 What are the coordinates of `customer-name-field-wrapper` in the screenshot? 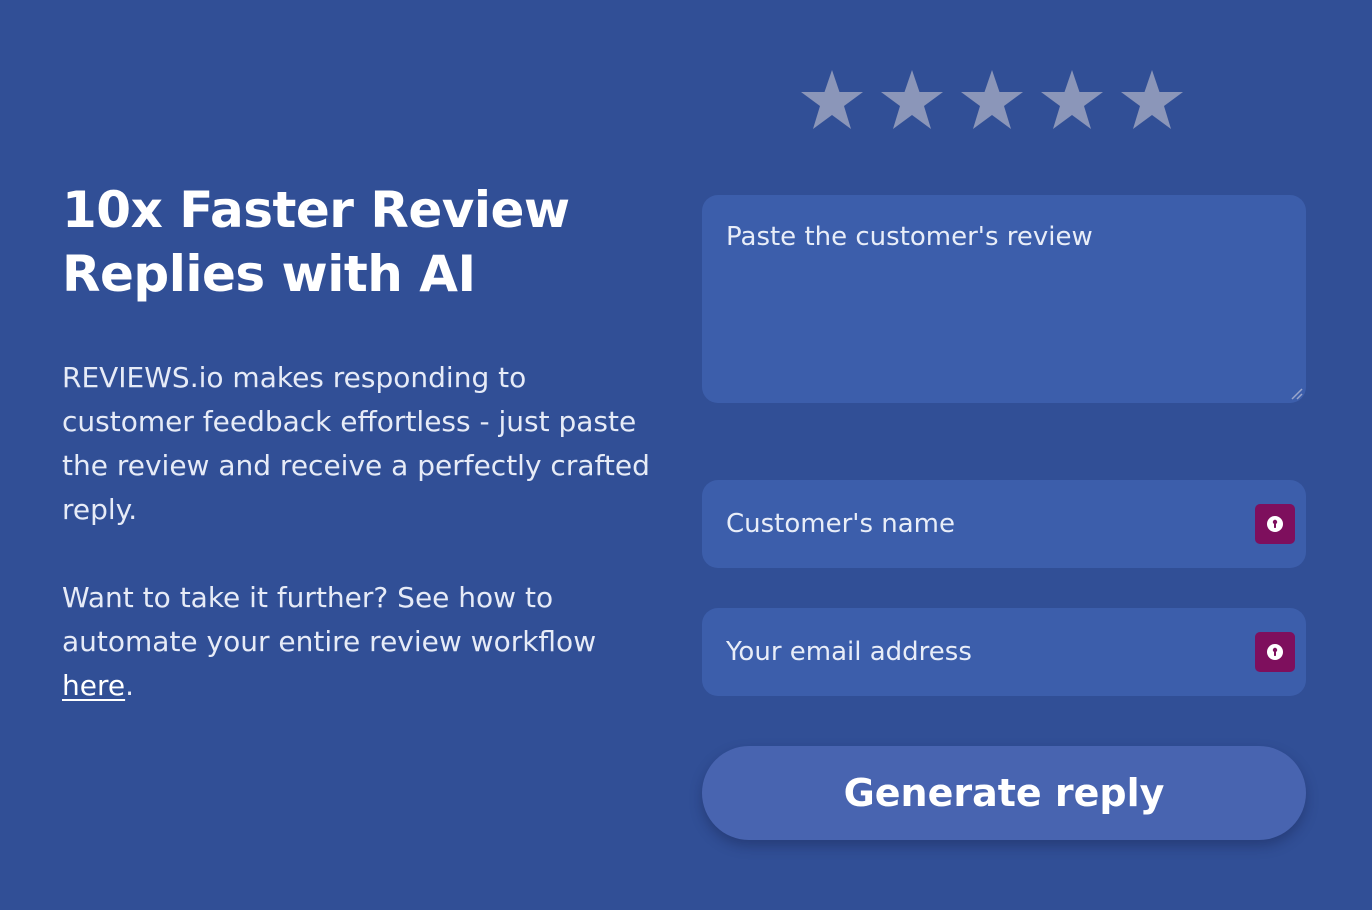 It's located at (1004, 524).